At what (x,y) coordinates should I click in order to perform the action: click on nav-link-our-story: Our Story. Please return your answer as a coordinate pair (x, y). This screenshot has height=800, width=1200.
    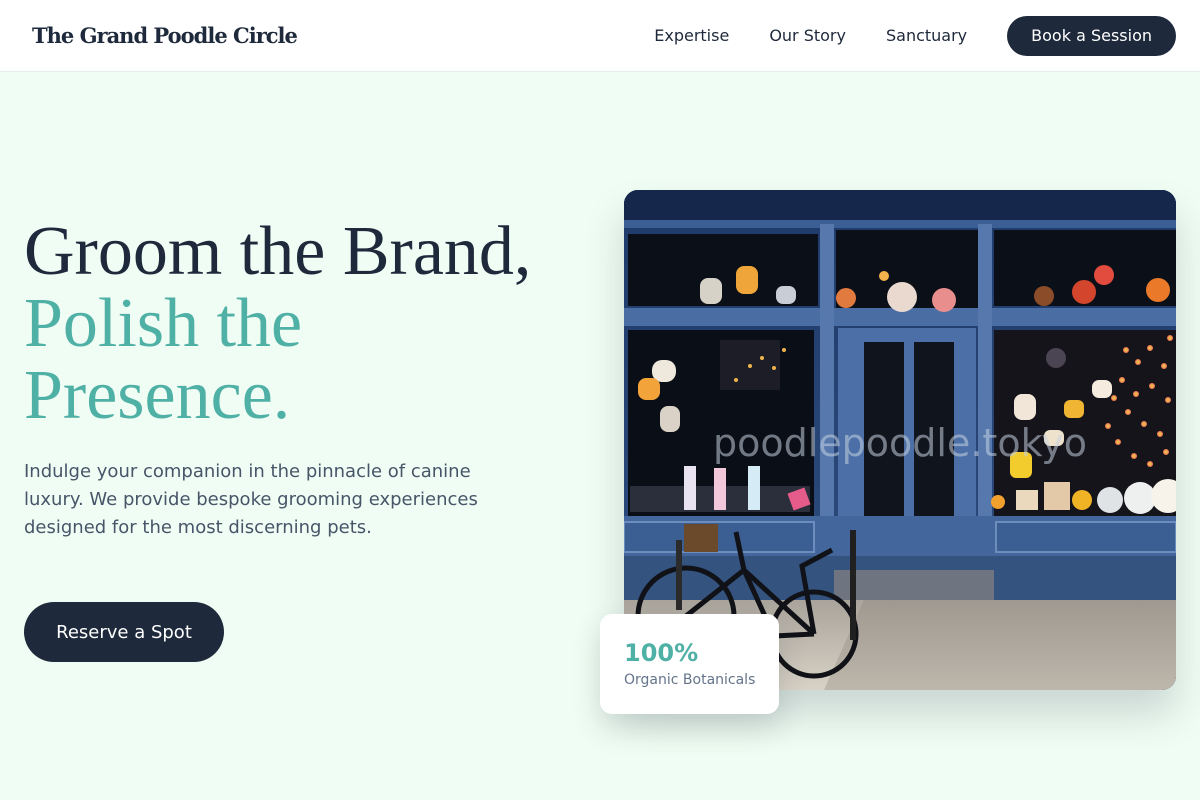
    Looking at the image, I should click on (807, 35).